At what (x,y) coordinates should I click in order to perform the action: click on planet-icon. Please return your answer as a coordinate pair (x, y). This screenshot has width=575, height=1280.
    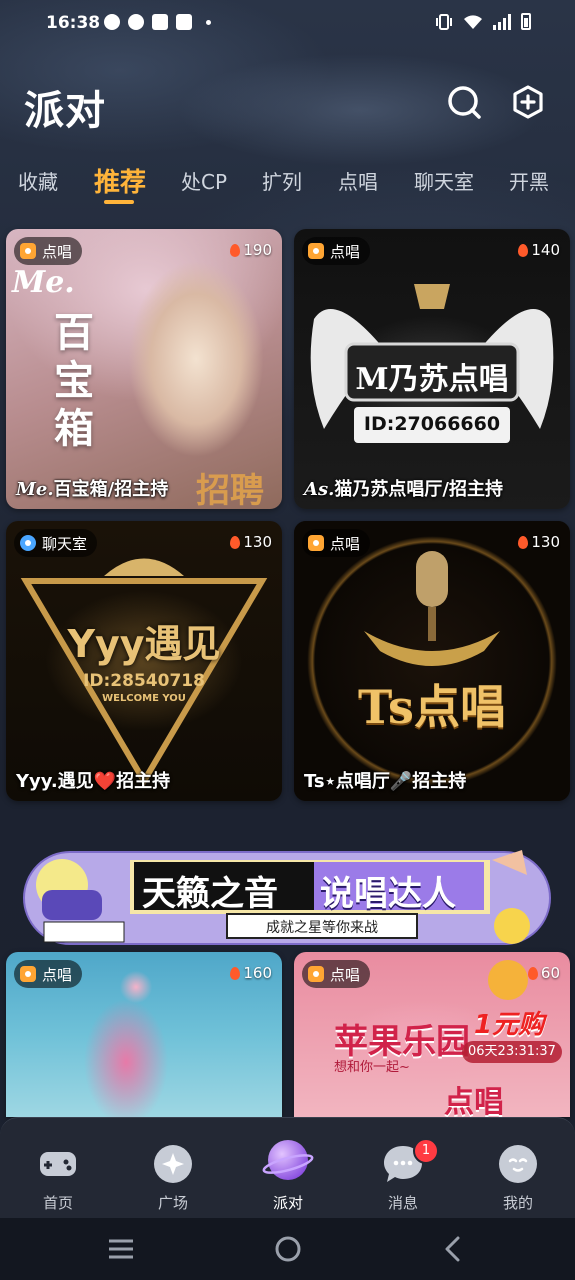
    Looking at the image, I should click on (288, 1160).